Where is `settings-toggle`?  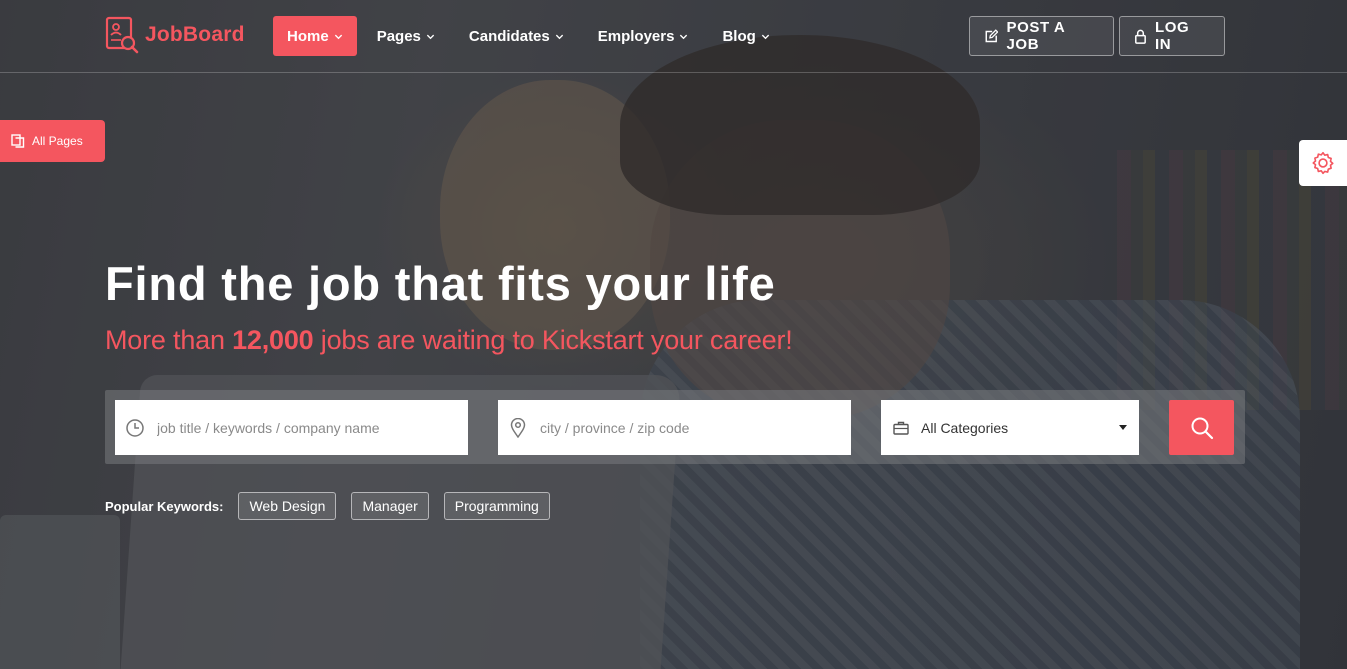 settings-toggle is located at coordinates (1323, 163).